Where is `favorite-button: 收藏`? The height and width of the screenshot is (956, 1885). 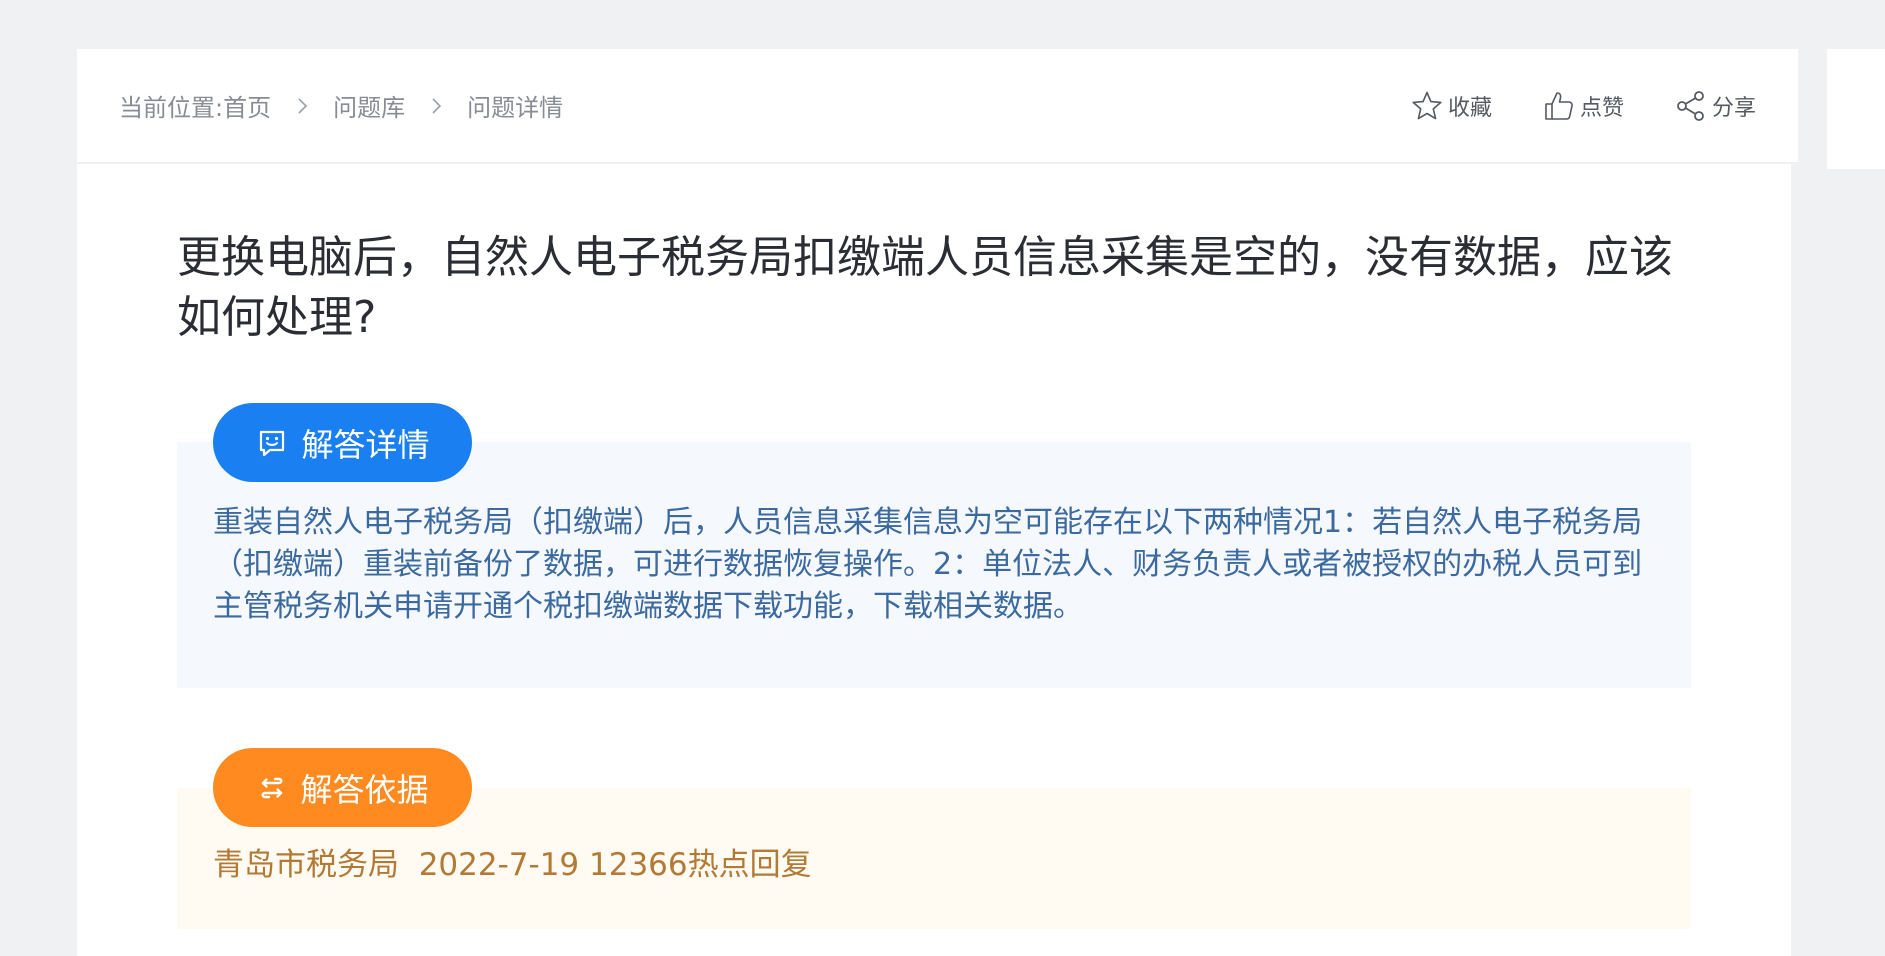 favorite-button: 收藏 is located at coordinates (1451, 106).